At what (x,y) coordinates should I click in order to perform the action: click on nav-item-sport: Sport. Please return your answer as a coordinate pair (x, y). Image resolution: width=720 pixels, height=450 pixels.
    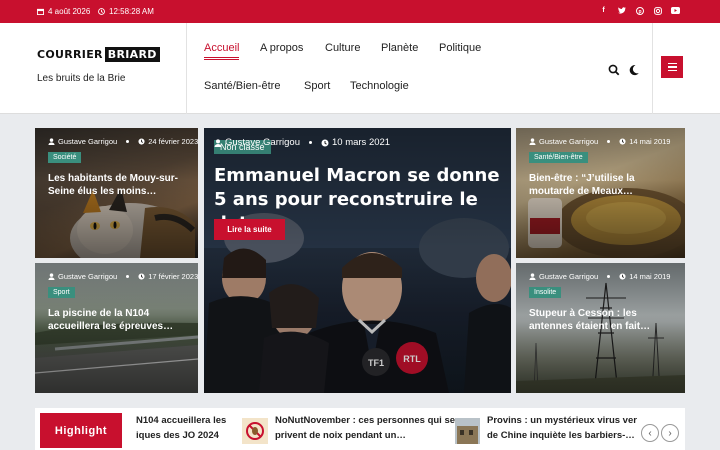
    Looking at the image, I should click on (317, 86).